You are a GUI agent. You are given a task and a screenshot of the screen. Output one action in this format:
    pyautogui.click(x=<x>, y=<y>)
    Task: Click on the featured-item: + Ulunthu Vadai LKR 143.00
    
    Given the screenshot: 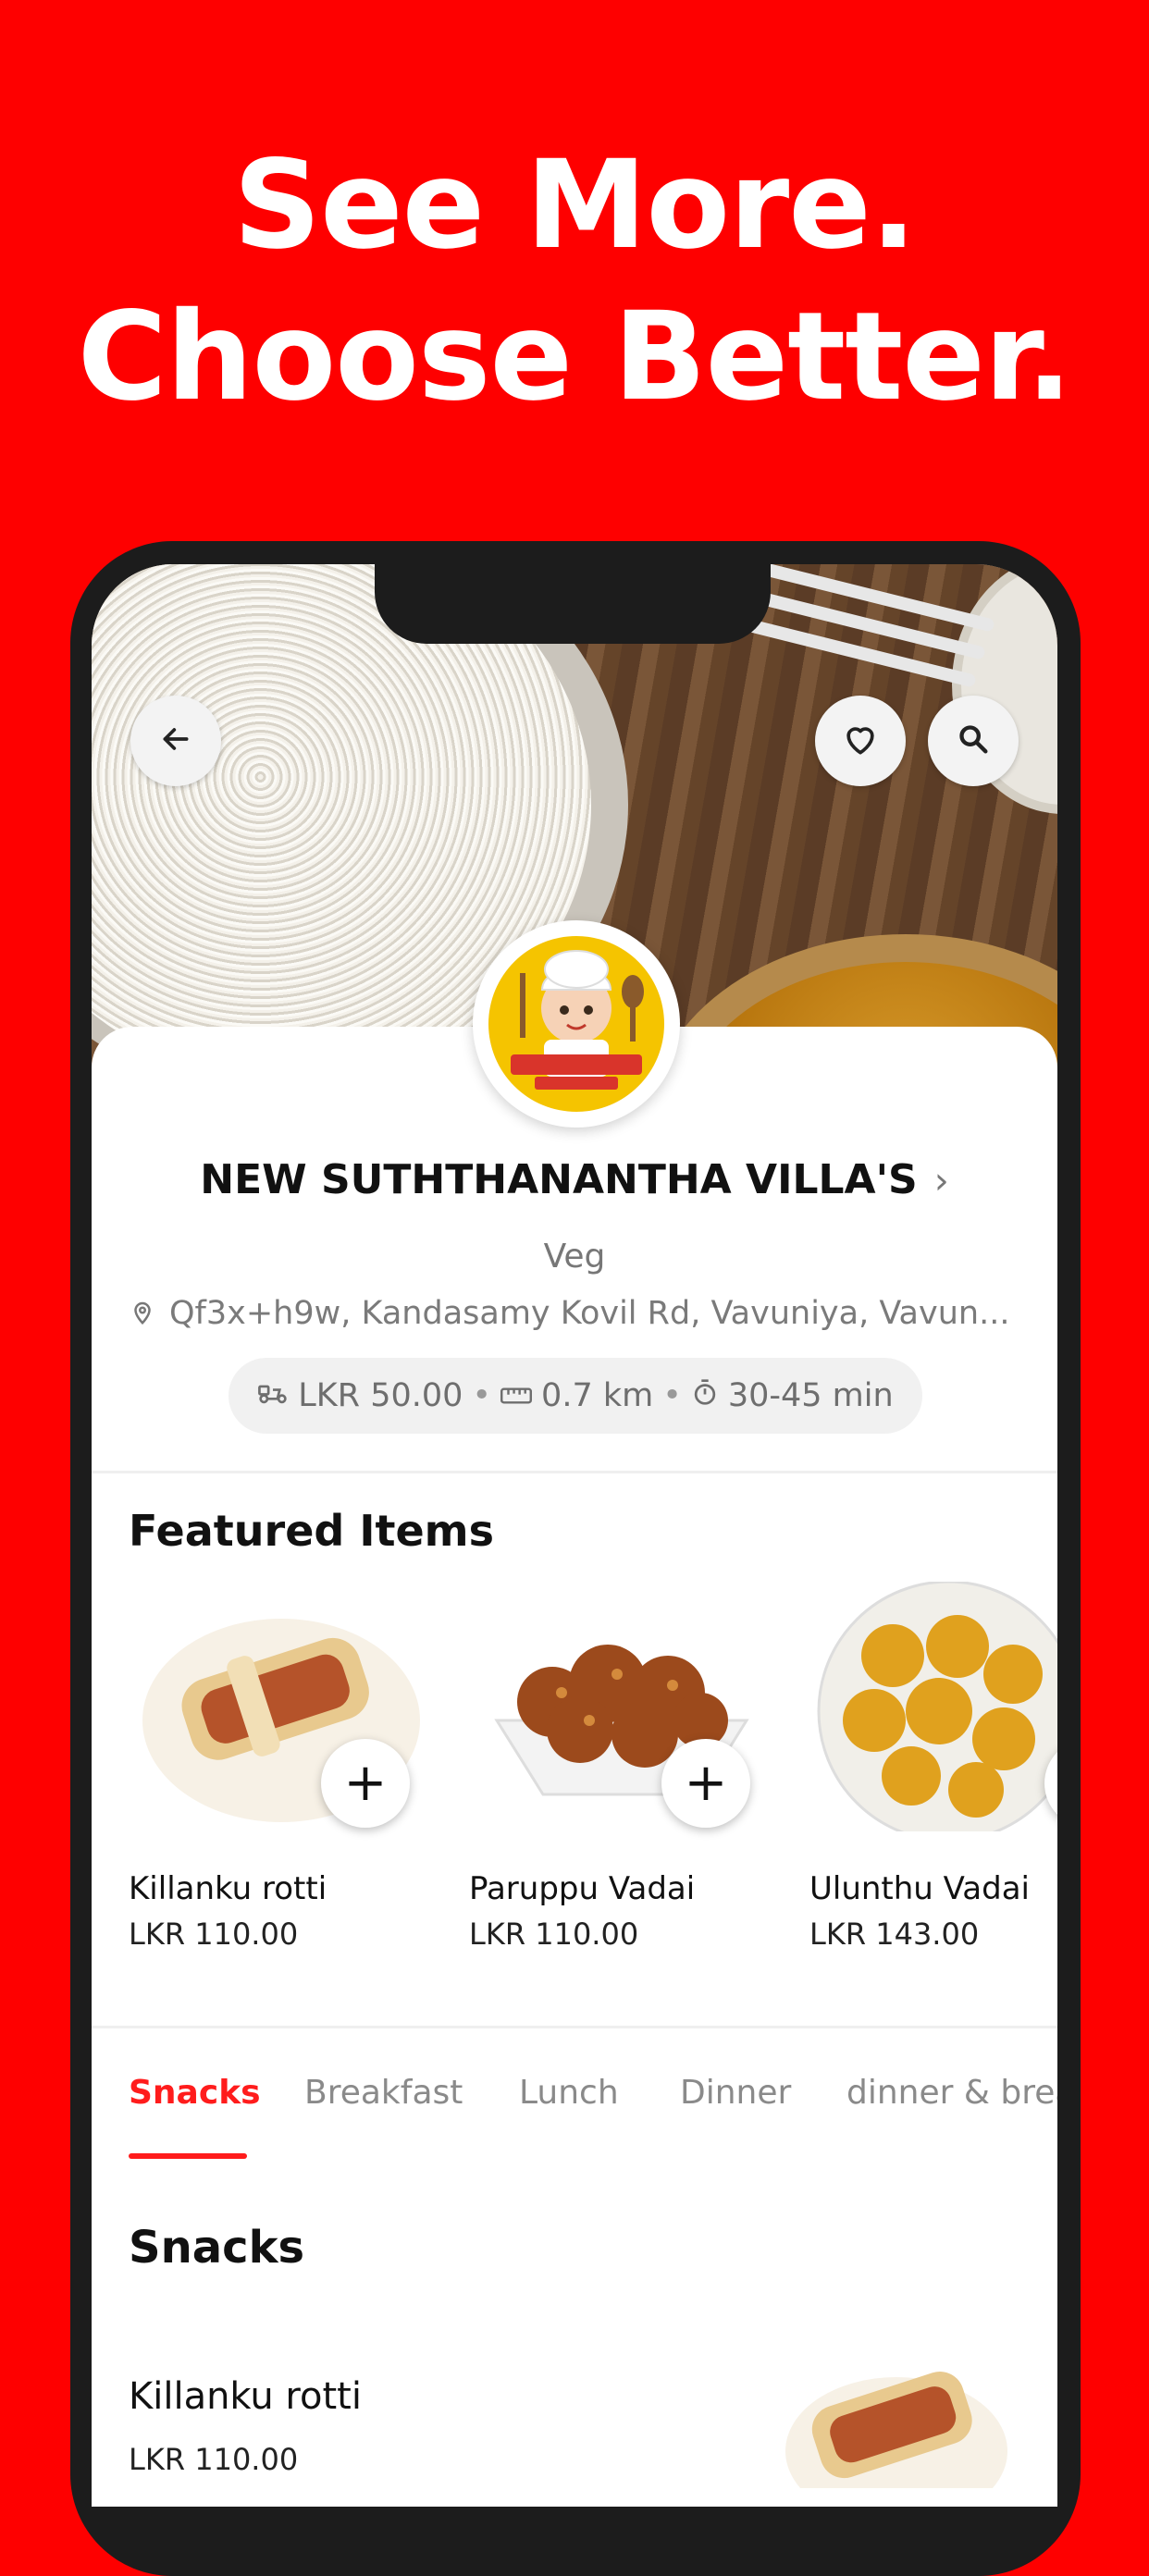 What is the action you would take?
    pyautogui.click(x=933, y=1766)
    